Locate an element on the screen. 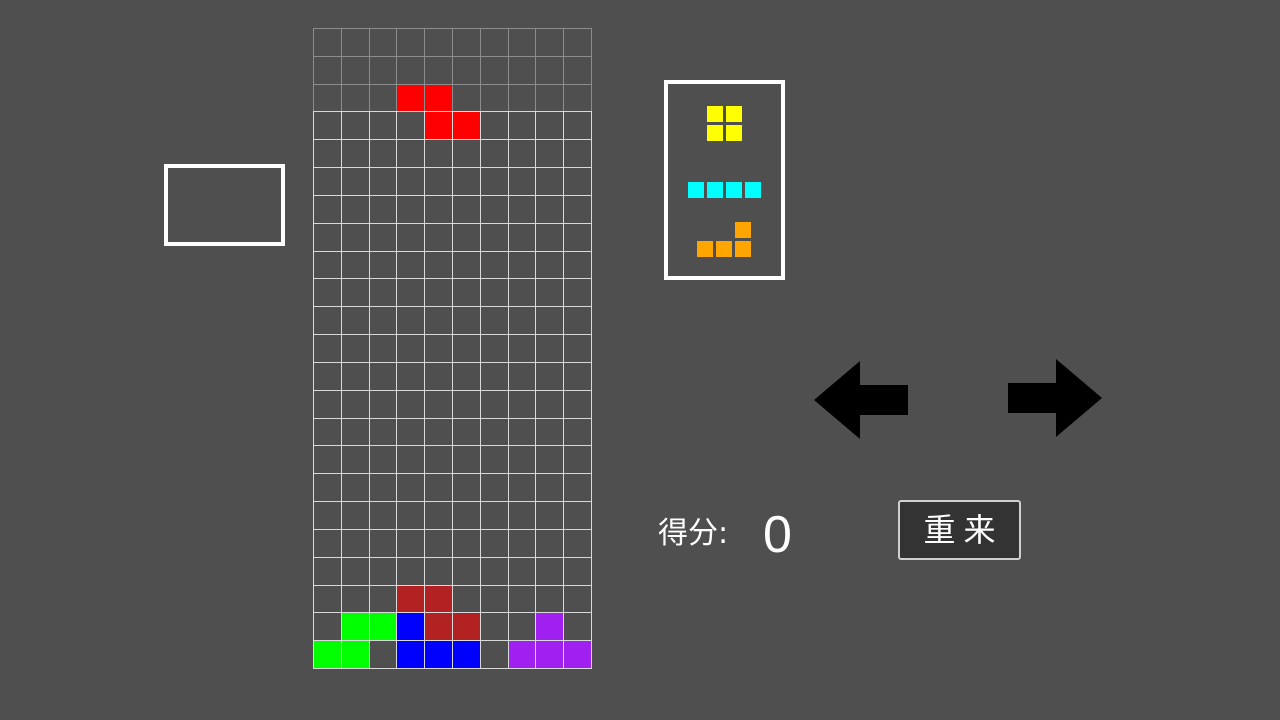  score-value: 0 is located at coordinates (777, 535).